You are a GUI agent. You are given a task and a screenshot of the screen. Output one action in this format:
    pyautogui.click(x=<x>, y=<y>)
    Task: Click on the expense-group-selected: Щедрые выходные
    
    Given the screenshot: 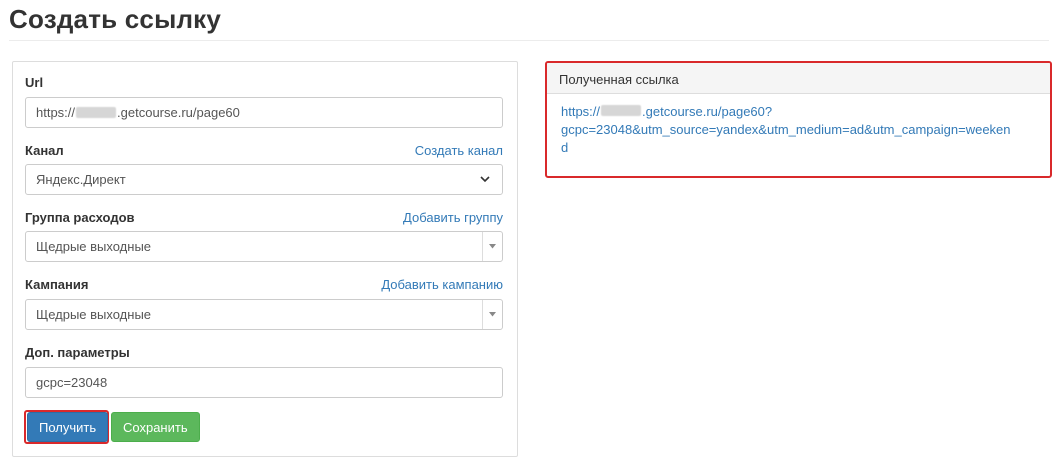 What is the action you would take?
    pyautogui.click(x=94, y=246)
    